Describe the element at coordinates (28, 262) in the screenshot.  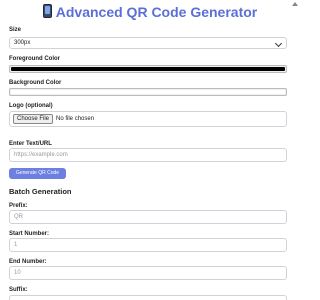
I see `end-number-label: End Number:` at that location.